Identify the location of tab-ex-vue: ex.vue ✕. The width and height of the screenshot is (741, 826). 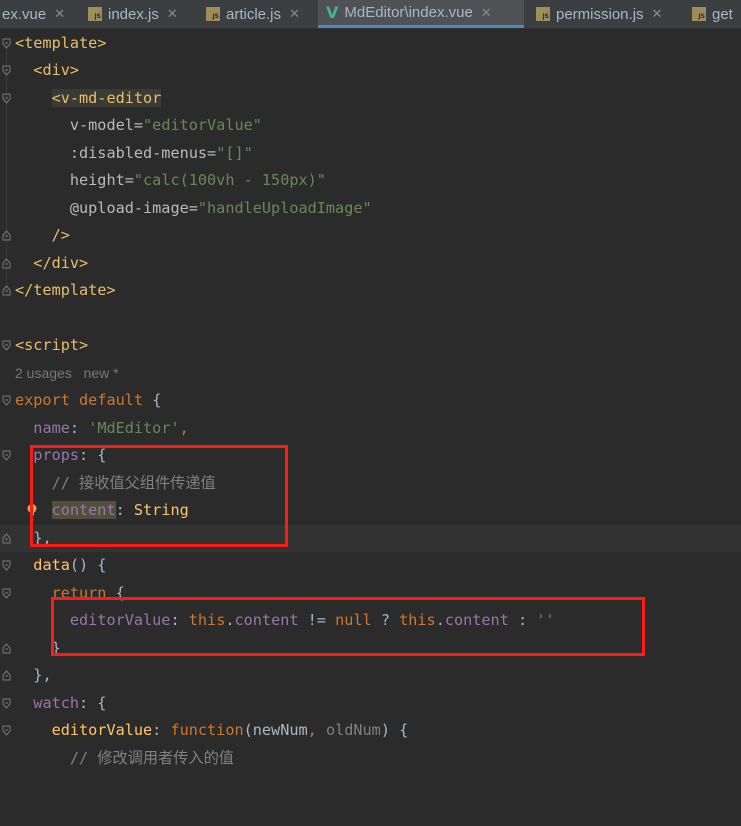
(36, 14).